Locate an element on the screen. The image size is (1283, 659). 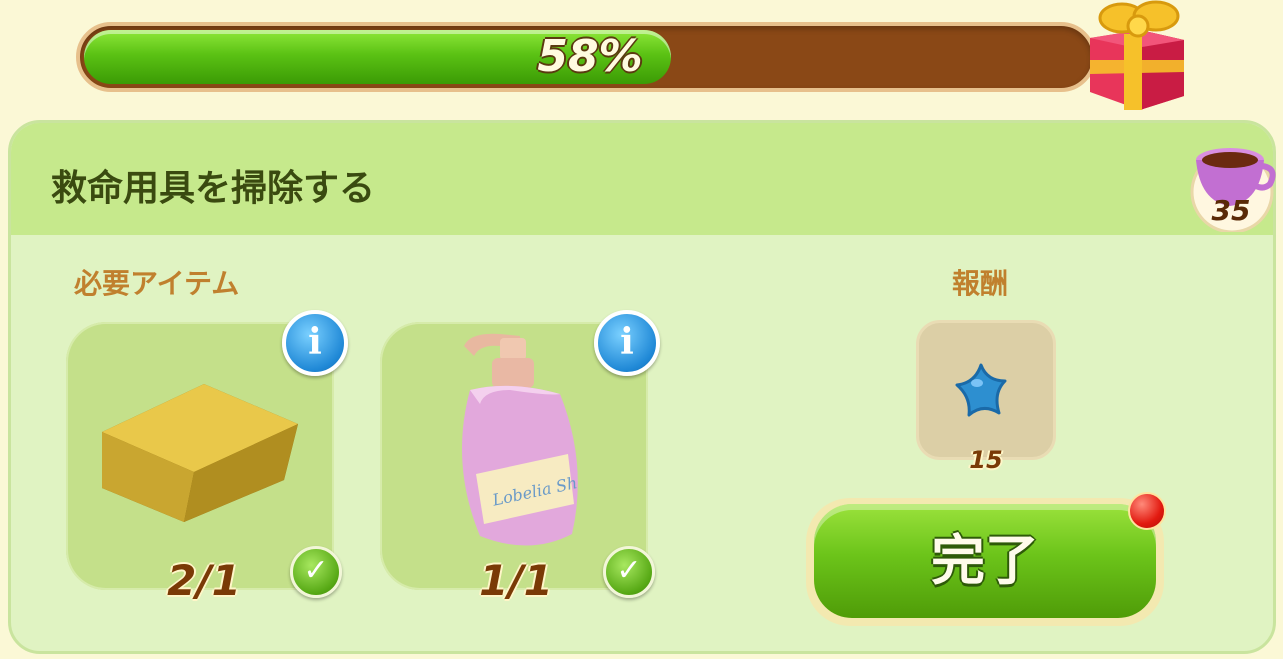
notification-dot is located at coordinates (1147, 511).